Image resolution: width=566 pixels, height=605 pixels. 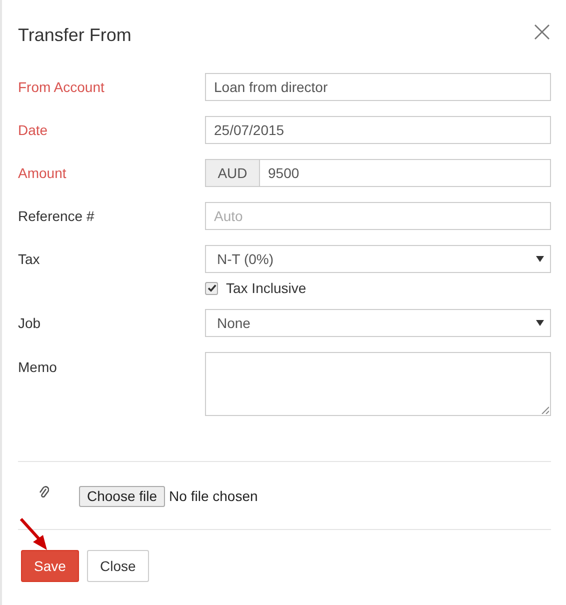 What do you see at coordinates (33, 130) in the screenshot?
I see `field-label: Date` at bounding box center [33, 130].